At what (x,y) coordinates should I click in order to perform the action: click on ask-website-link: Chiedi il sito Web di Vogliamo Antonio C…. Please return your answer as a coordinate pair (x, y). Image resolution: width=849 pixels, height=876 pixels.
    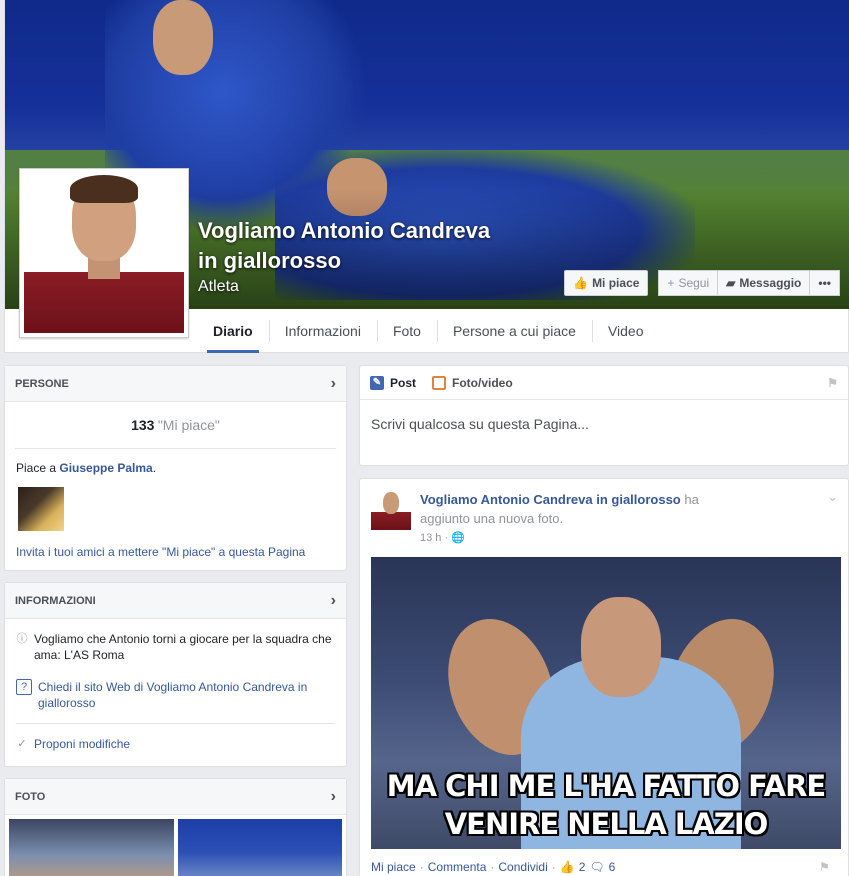
    Looking at the image, I should click on (186, 695).